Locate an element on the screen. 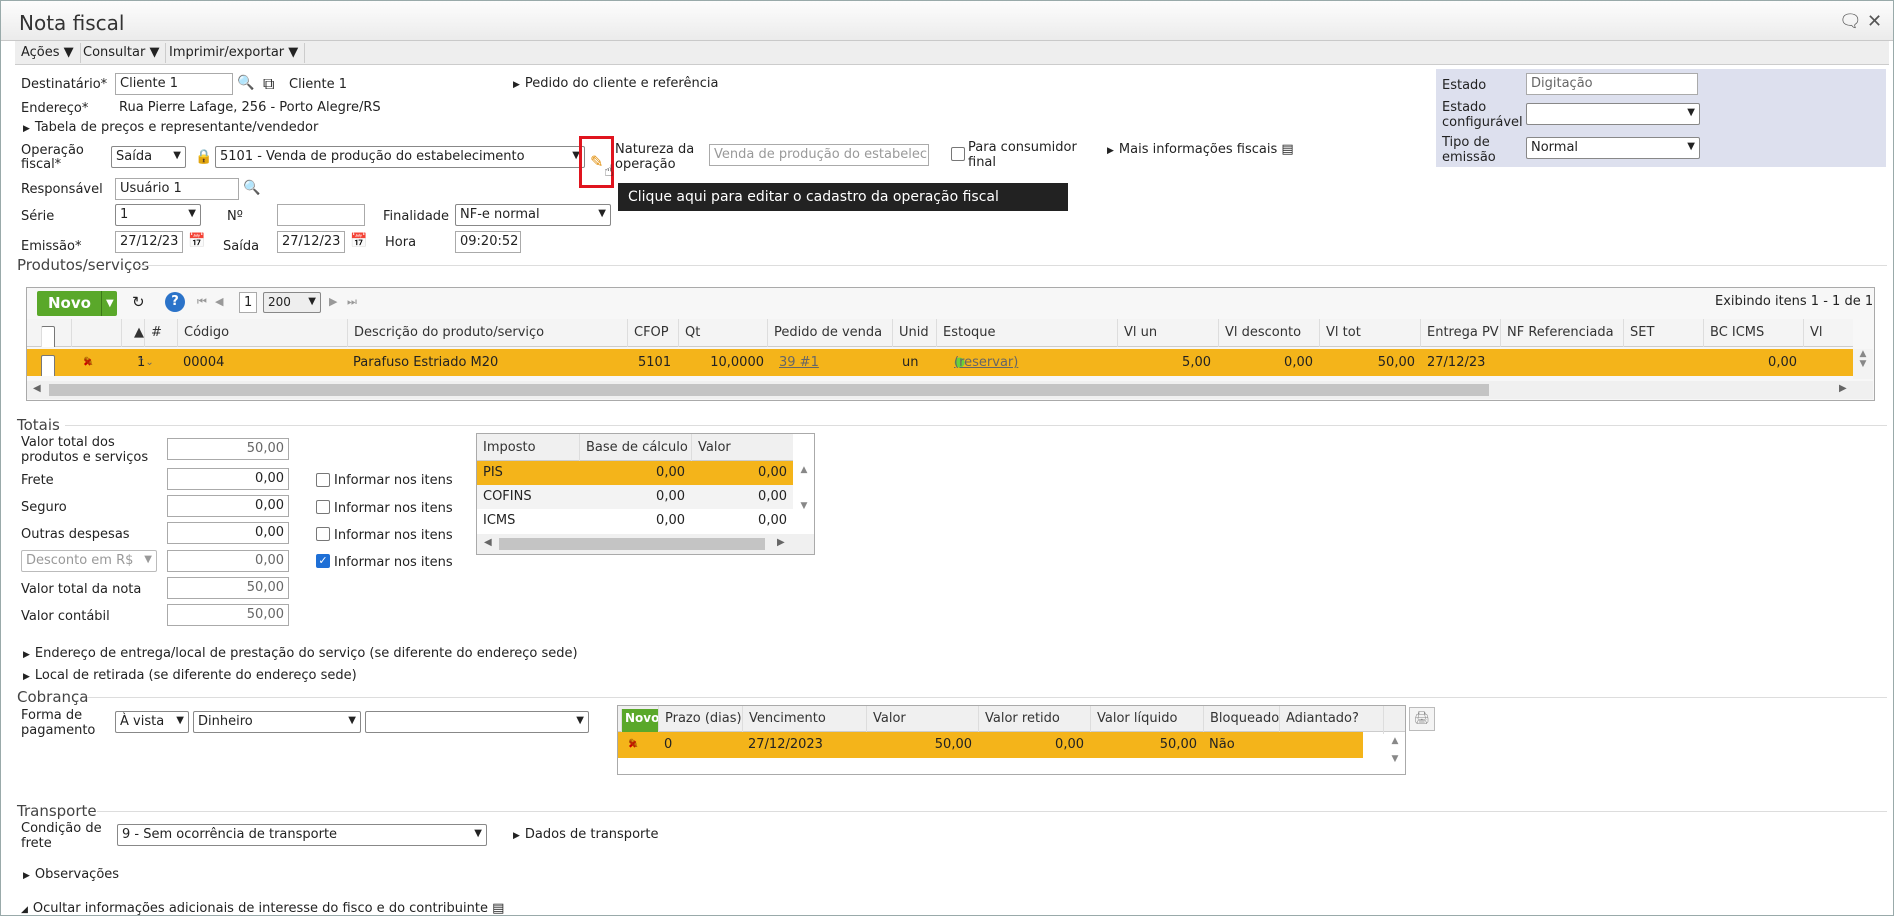  frete-informar-checkbox is located at coordinates (323, 480).